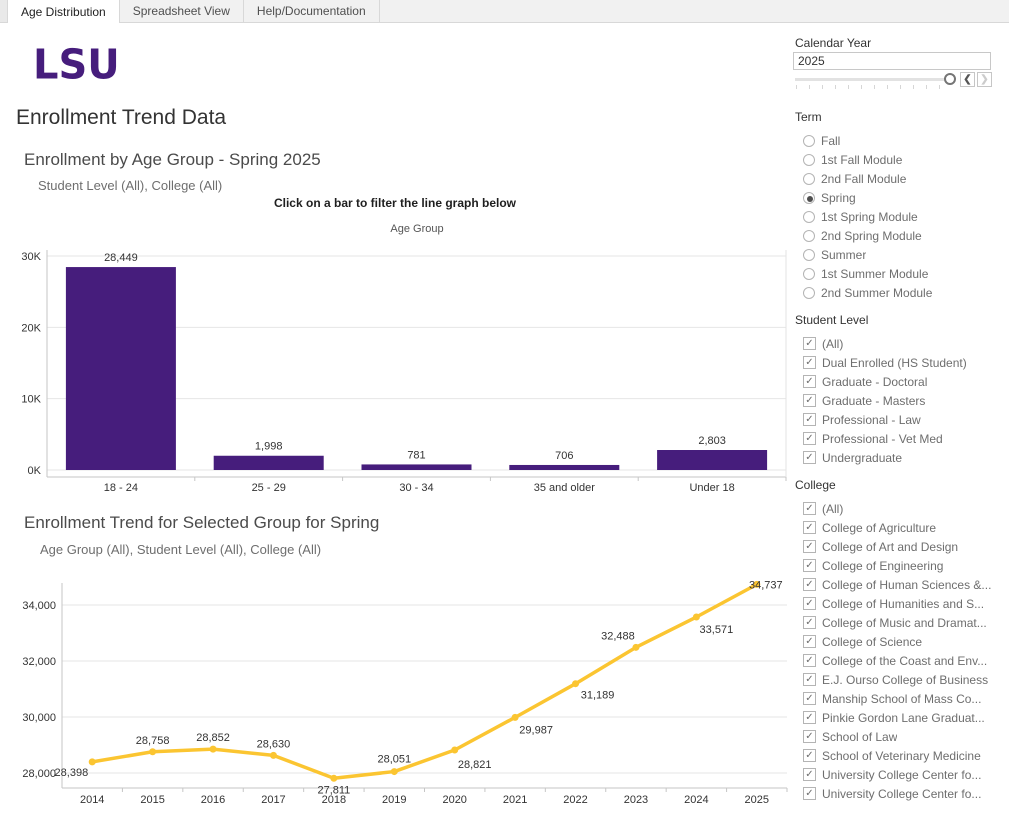 The height and width of the screenshot is (828, 1009). Describe the element at coordinates (64, 11) in the screenshot. I see `tab-age-distribution: Age Distribution` at that location.